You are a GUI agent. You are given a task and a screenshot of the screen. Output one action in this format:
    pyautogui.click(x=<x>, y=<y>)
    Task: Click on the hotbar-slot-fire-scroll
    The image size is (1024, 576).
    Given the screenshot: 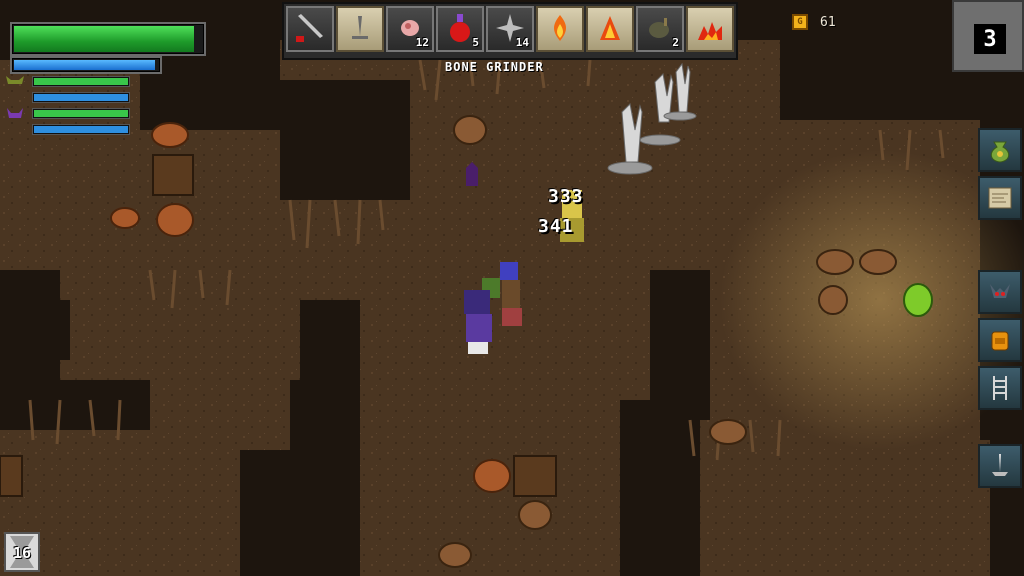 What is the action you would take?
    pyautogui.click(x=560, y=29)
    